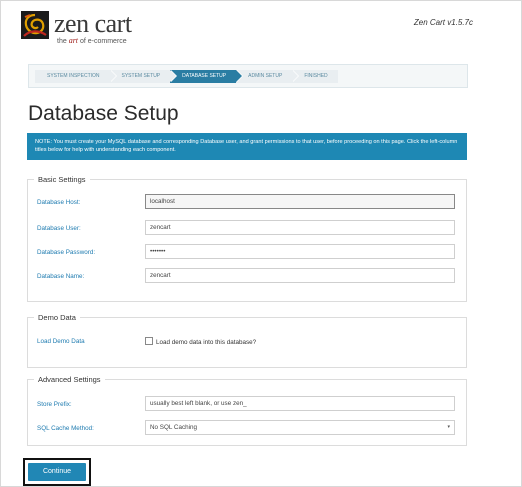  I want to click on logo-wordmark: zen cart, so click(93, 23).